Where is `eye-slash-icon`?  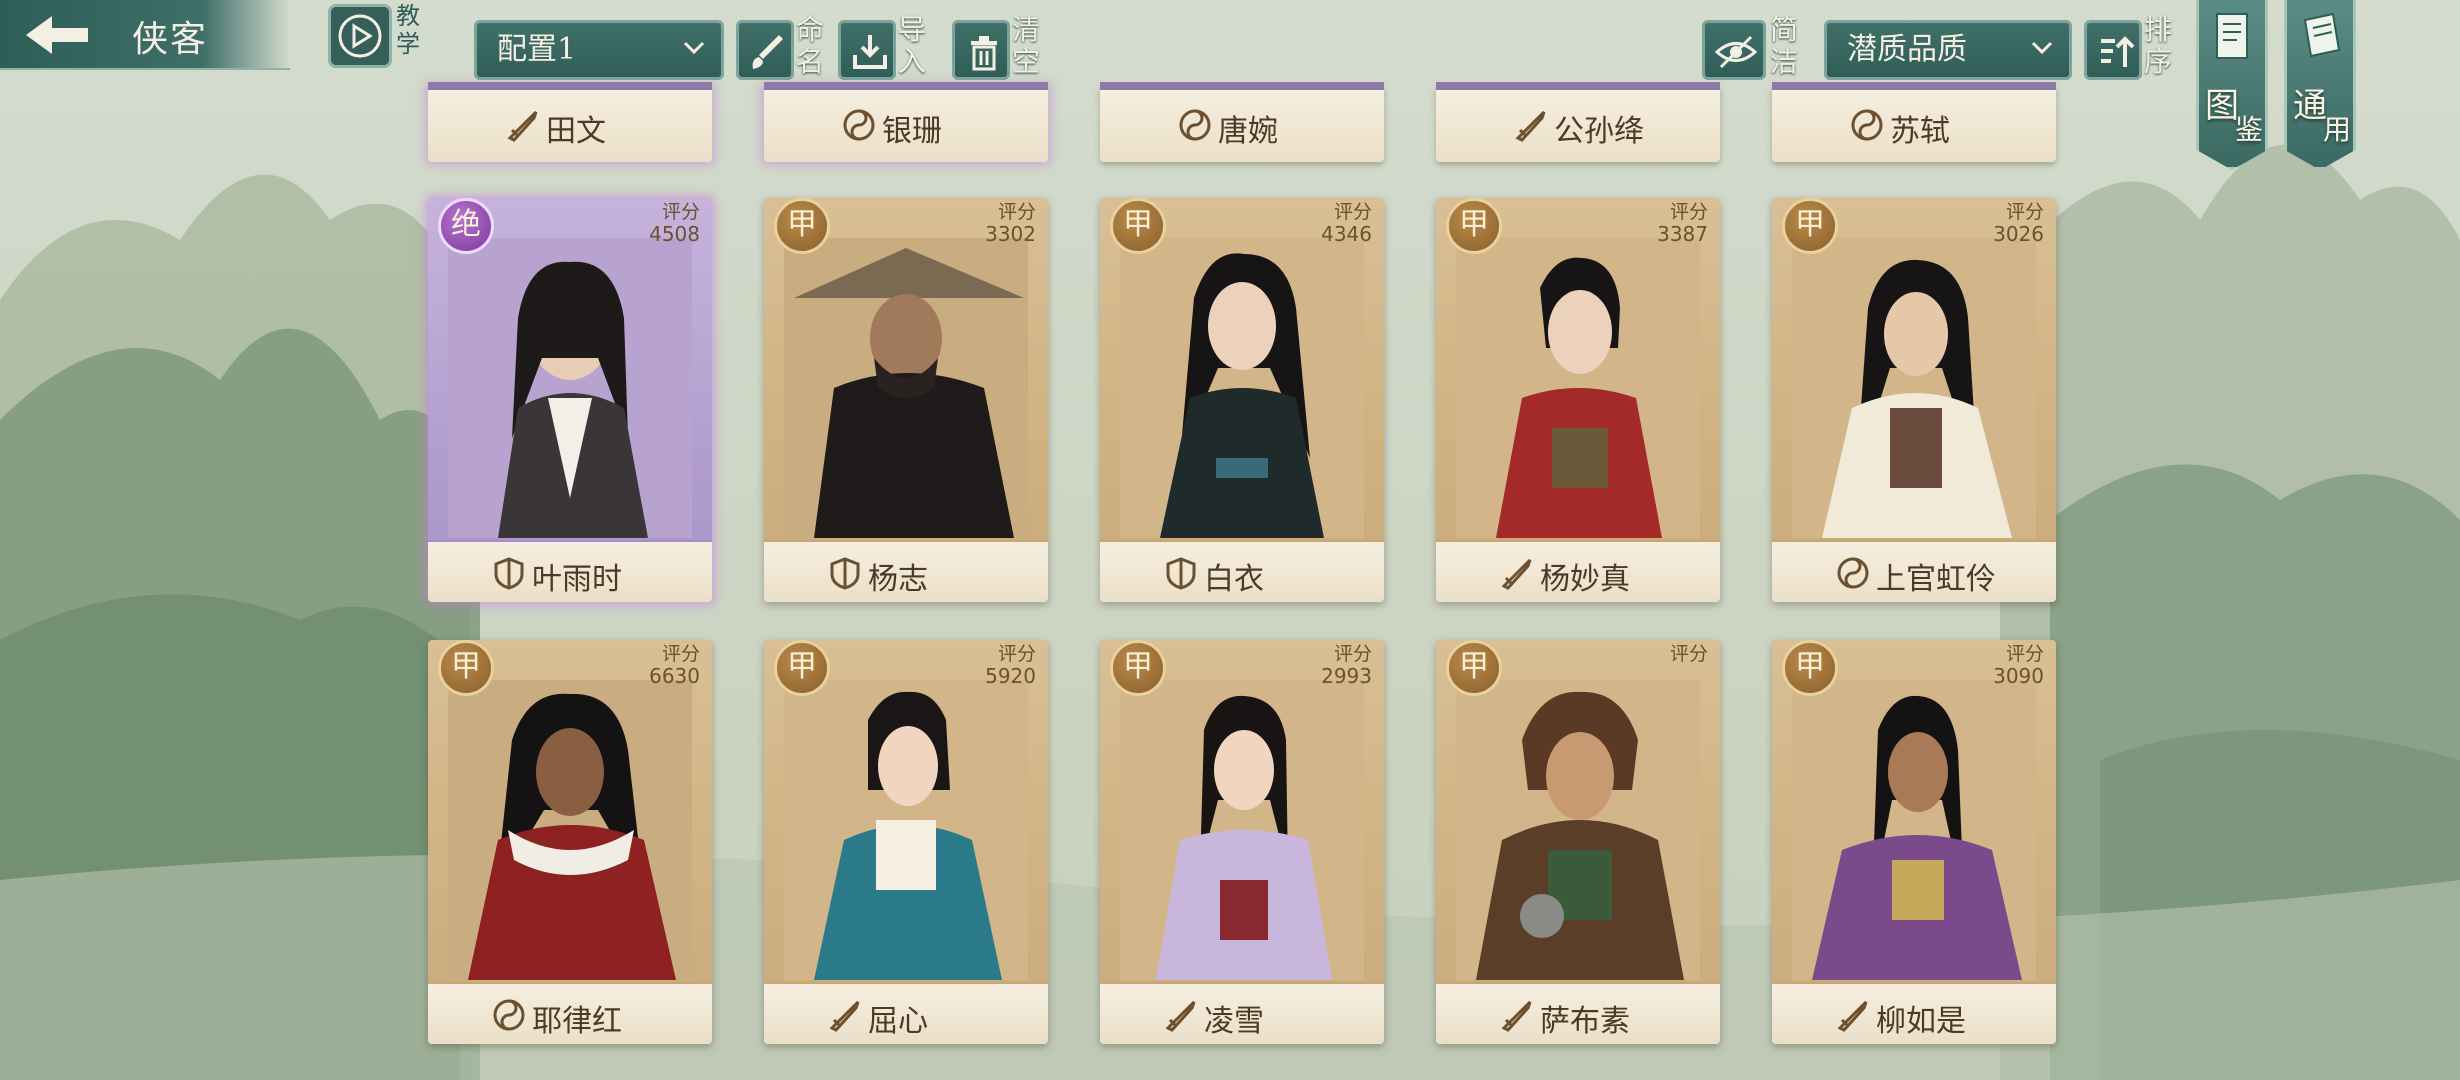 eye-slash-icon is located at coordinates (1736, 52).